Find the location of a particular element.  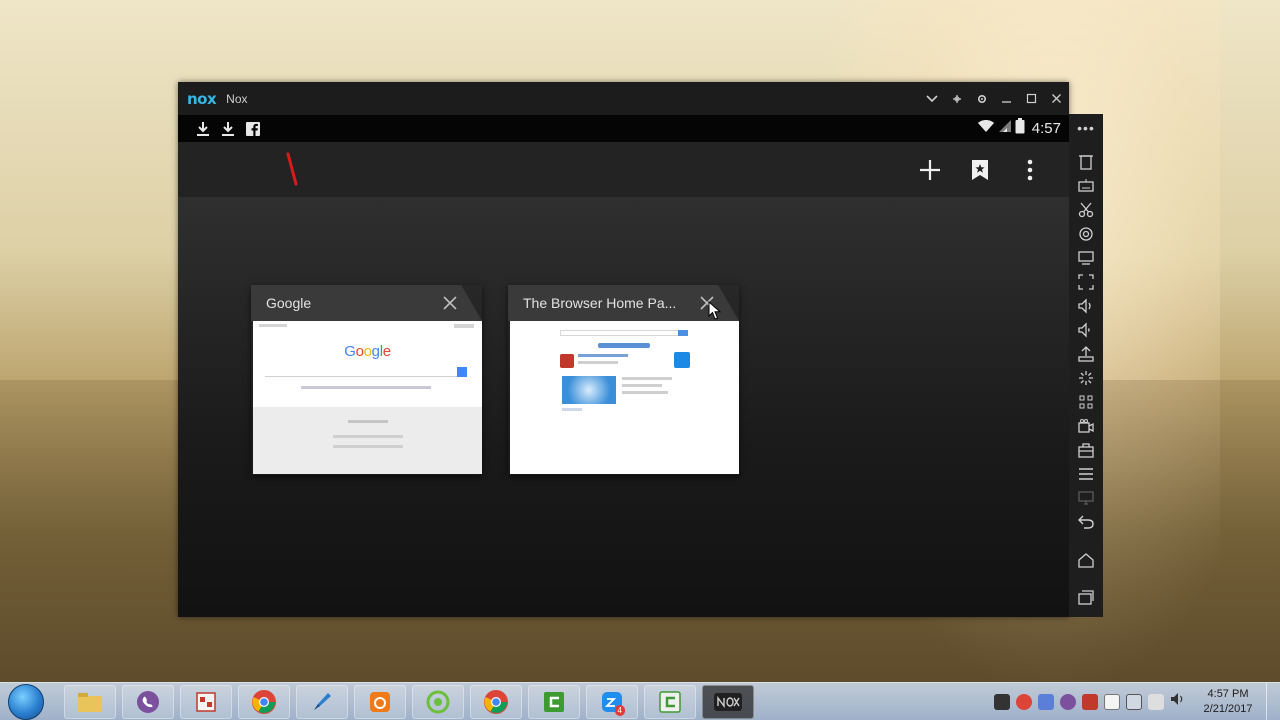

nox-logo: nox is located at coordinates (202, 98).